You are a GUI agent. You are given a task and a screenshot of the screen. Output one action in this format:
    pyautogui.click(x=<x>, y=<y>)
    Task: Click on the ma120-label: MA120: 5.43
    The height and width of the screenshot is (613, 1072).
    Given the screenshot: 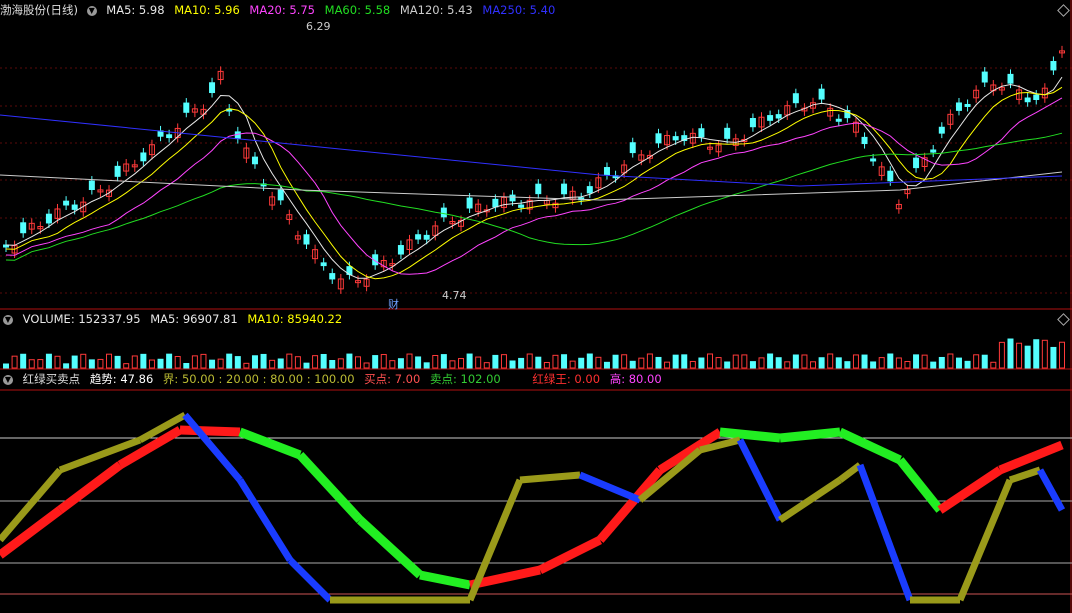 What is the action you would take?
    pyautogui.click(x=436, y=10)
    